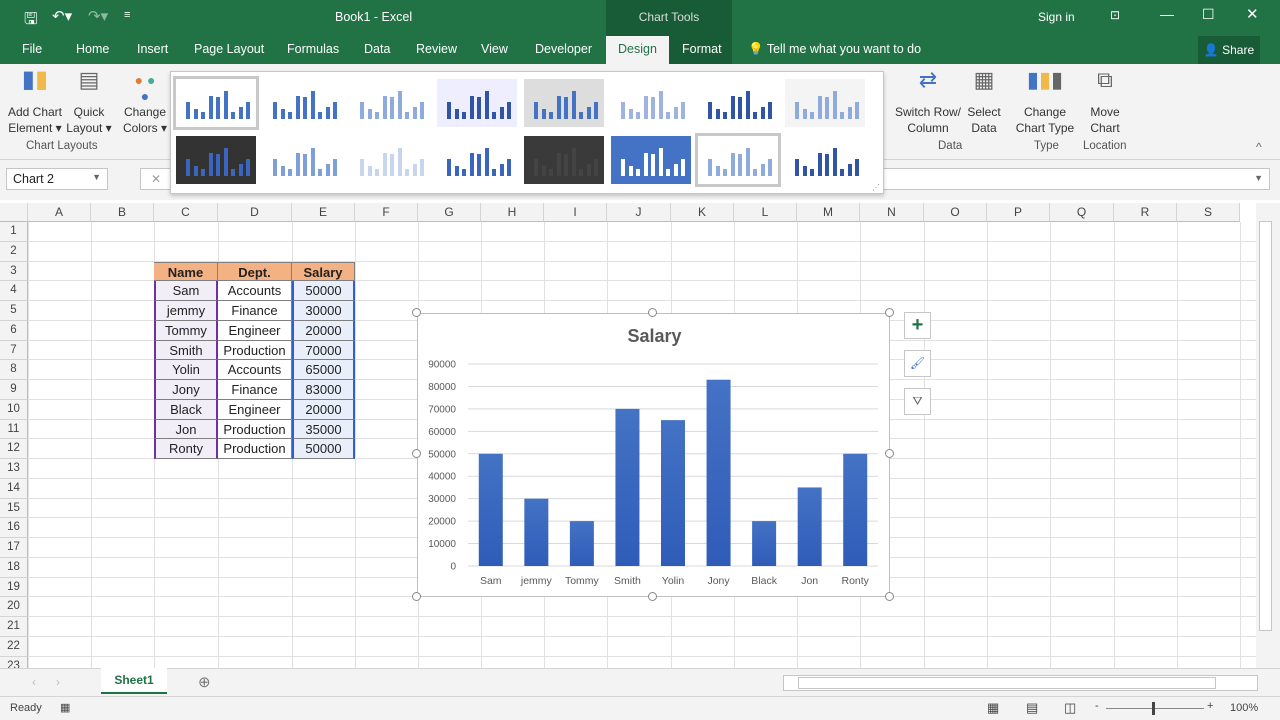  I want to click on column-header-F: F, so click(386, 212).